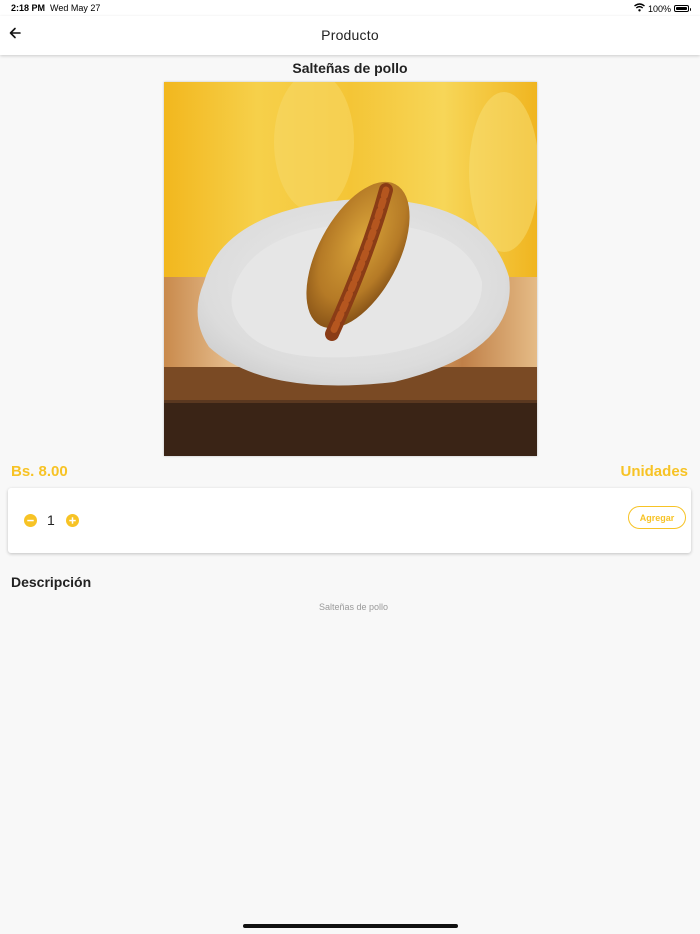 The width and height of the screenshot is (700, 934). I want to click on nav-bar: Producto, so click(350, 35).